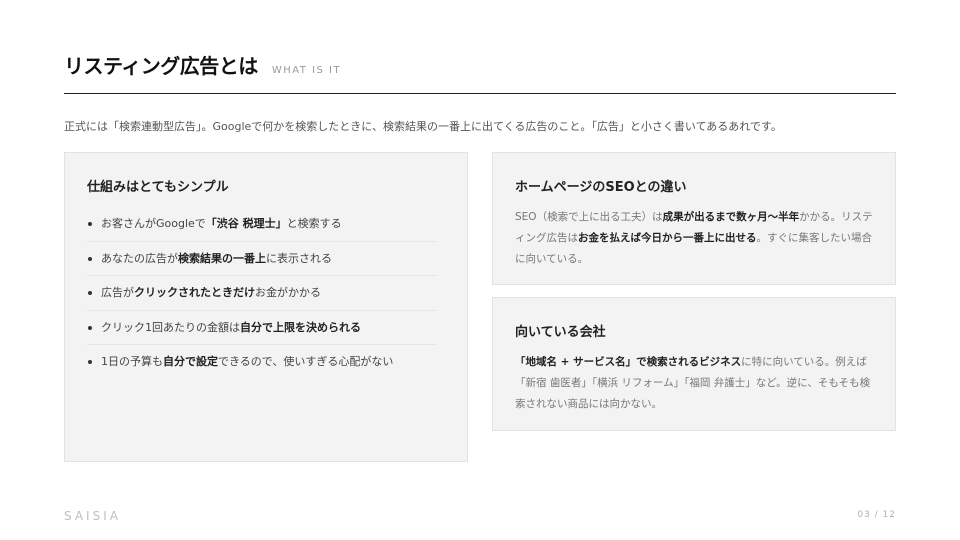  What do you see at coordinates (262, 362) in the screenshot?
I see `list-item: 1日の予算も自分で設定できるので、使いすぎる心配がない` at bounding box center [262, 362].